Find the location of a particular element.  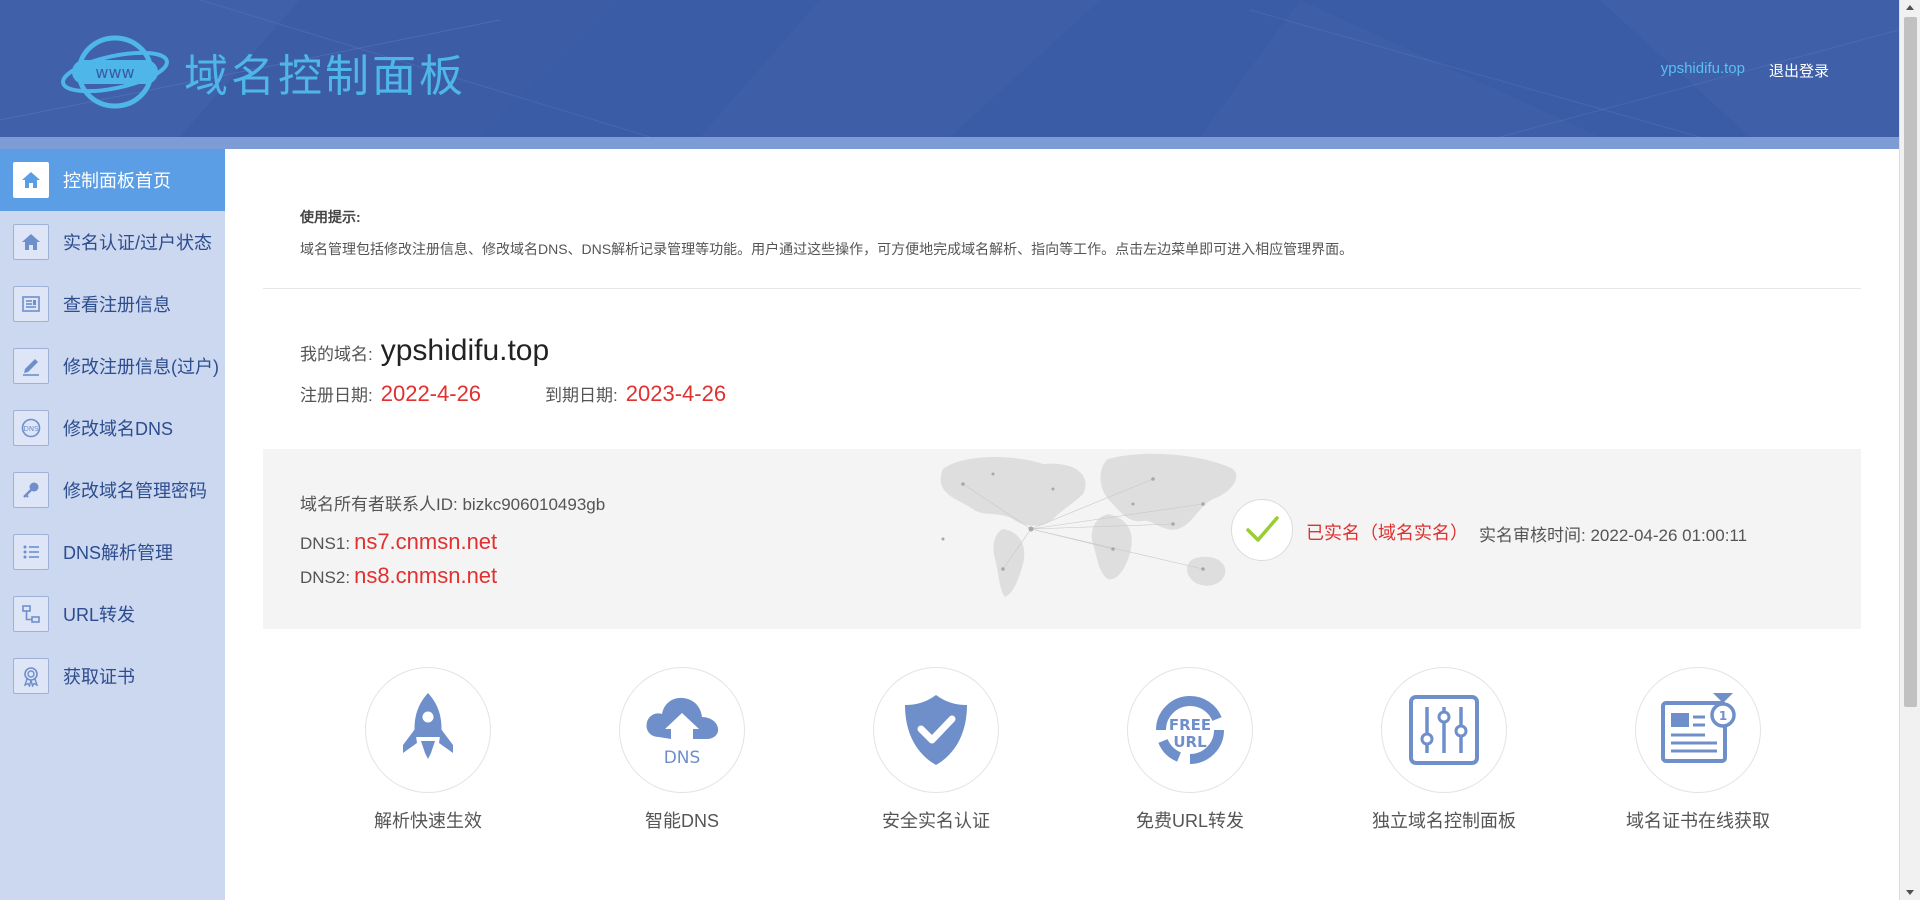

sidebar-item-edit-password: 修改域名管理密码 is located at coordinates (112, 490).